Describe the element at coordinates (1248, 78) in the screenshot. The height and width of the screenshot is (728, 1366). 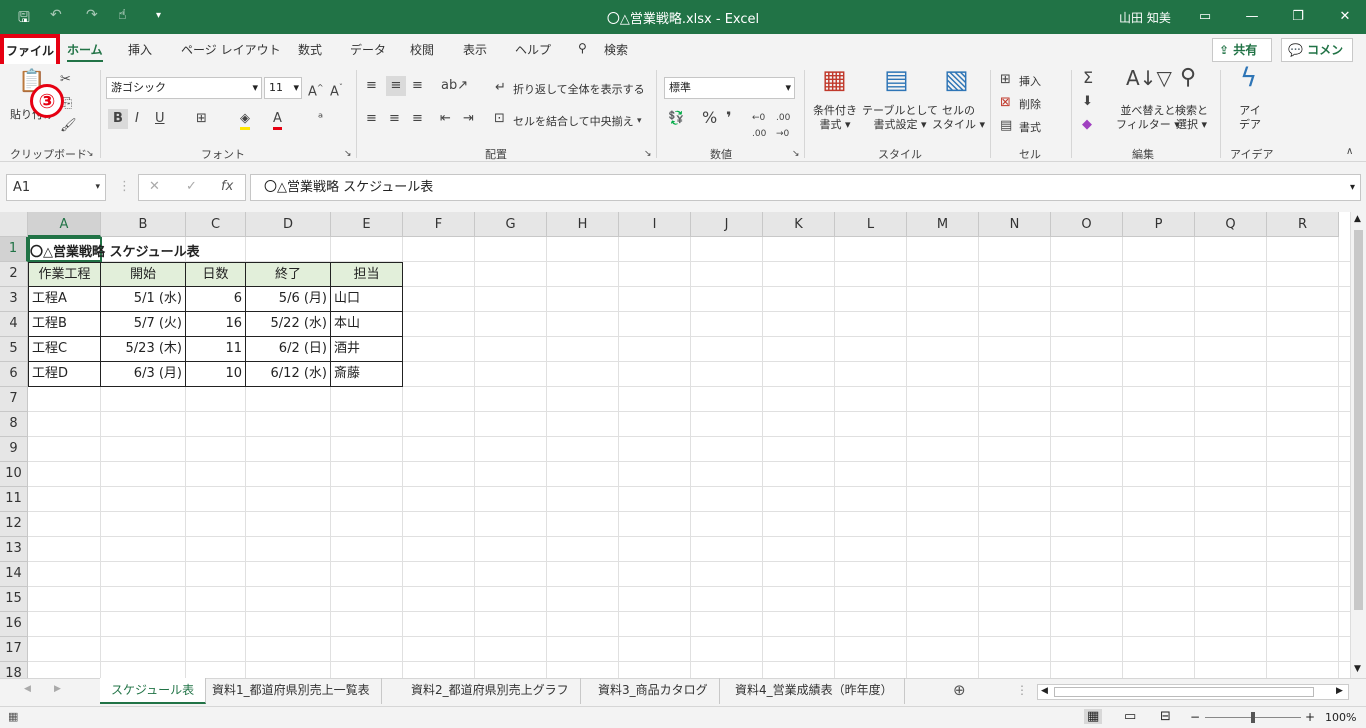
I see `ideas-icon: ϟ` at that location.